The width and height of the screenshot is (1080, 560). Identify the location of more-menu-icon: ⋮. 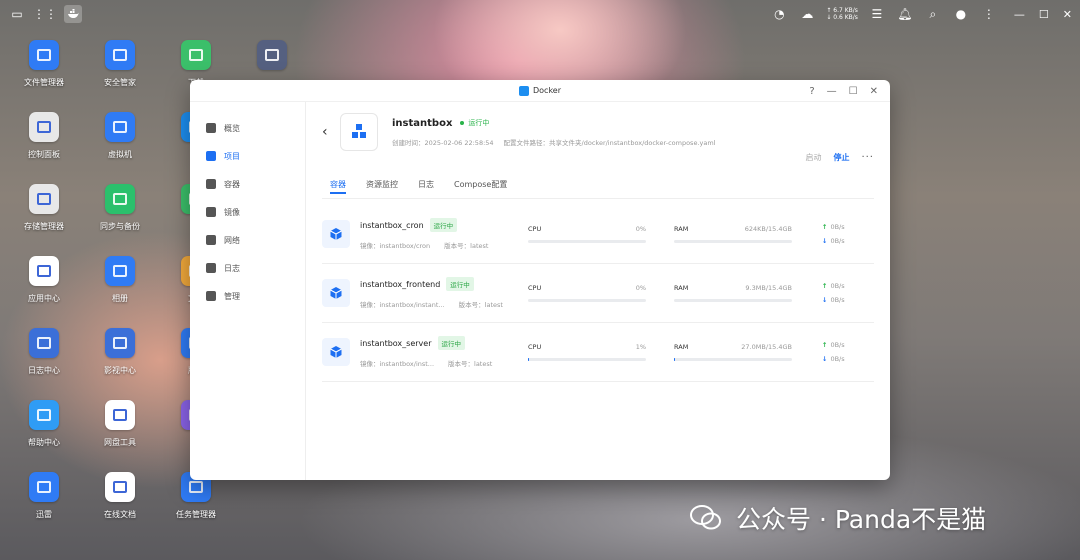
(989, 14).